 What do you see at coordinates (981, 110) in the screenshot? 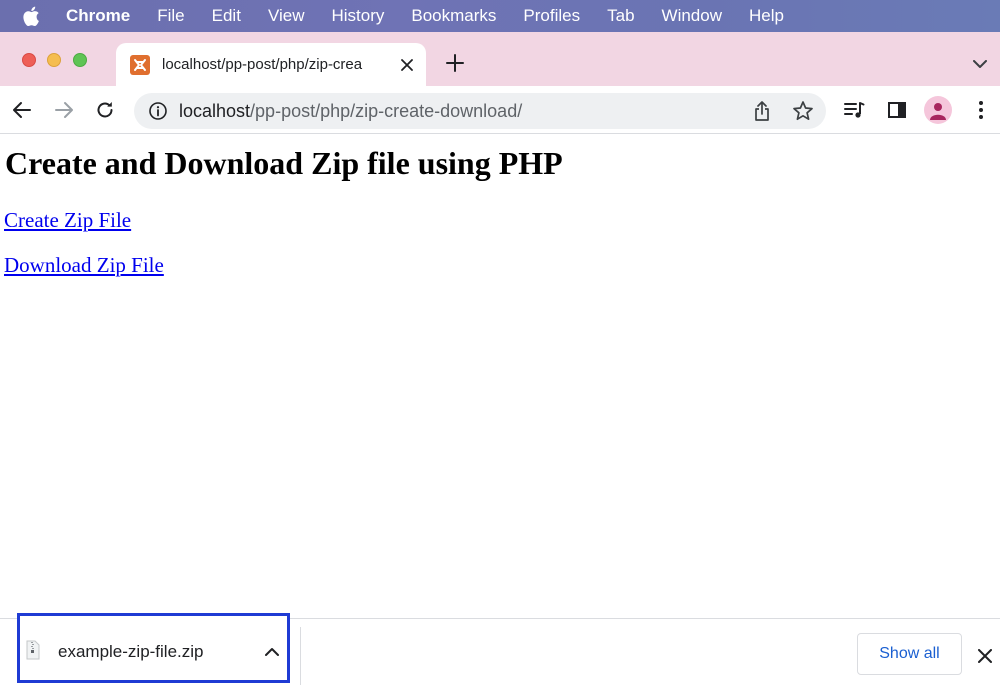
I see `more-options-icon` at bounding box center [981, 110].